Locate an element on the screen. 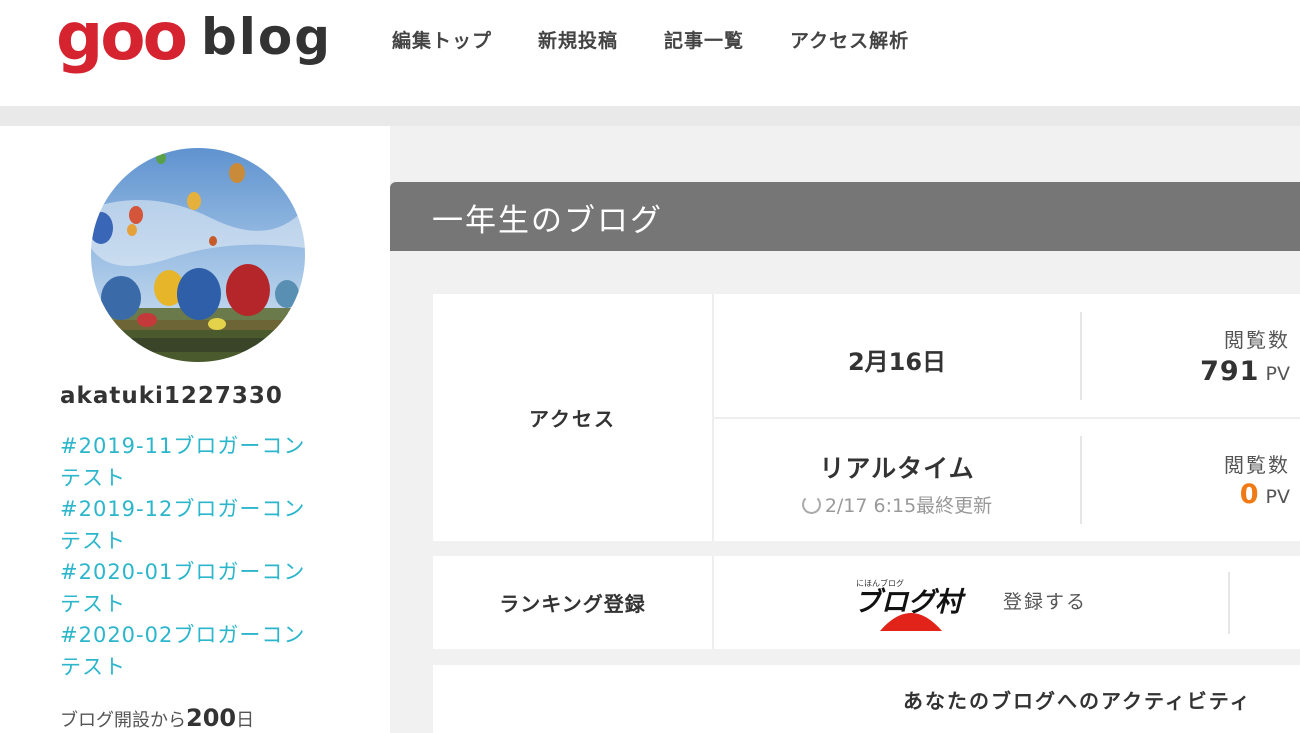 The height and width of the screenshot is (733, 1300). ranking-label: ランキング登録 is located at coordinates (572, 604).